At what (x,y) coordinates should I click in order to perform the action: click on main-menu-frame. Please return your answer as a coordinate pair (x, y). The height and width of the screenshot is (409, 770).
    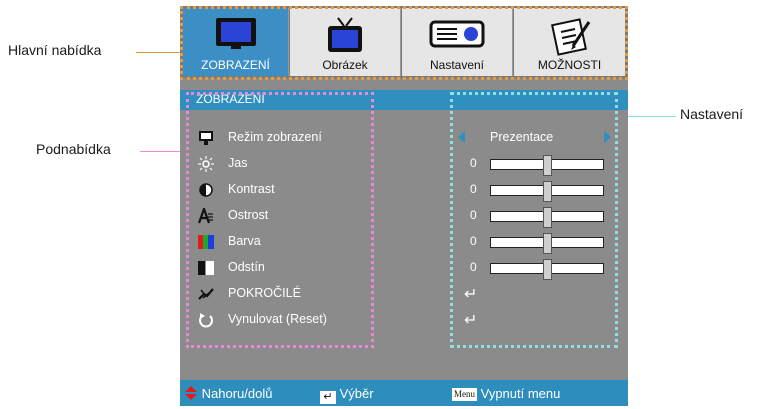
    Looking at the image, I should click on (404, 43).